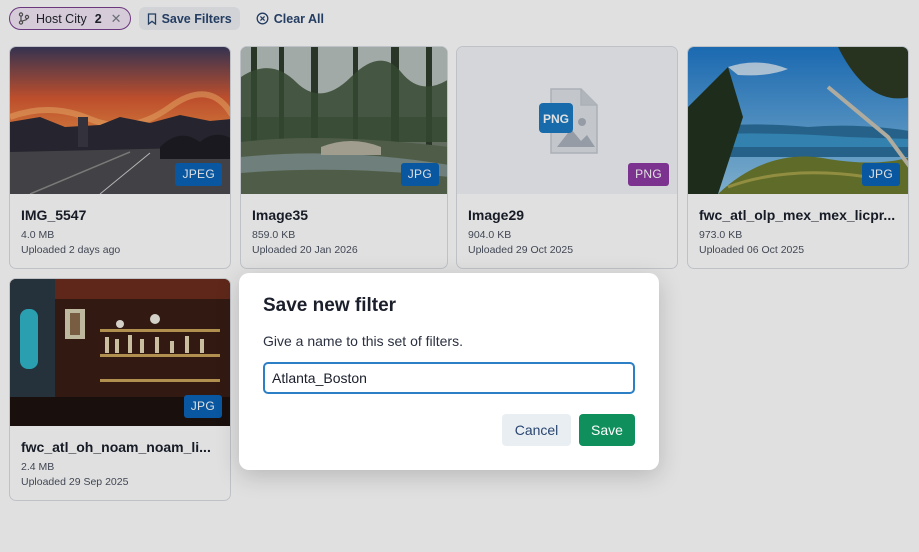 The image size is (919, 552). What do you see at coordinates (449, 378) in the screenshot?
I see `filter-name-input` at bounding box center [449, 378].